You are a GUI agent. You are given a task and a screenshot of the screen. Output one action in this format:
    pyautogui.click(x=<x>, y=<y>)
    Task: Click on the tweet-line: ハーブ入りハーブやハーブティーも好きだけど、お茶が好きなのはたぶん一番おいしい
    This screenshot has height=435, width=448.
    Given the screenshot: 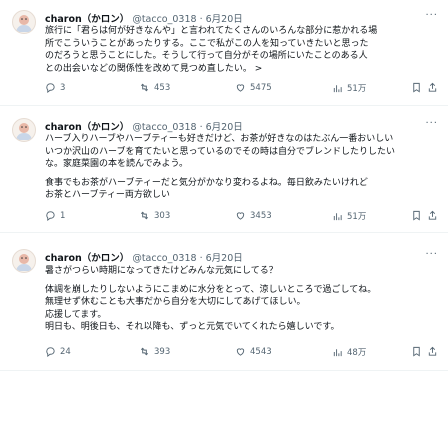 What is the action you would take?
    pyautogui.click(x=219, y=139)
    